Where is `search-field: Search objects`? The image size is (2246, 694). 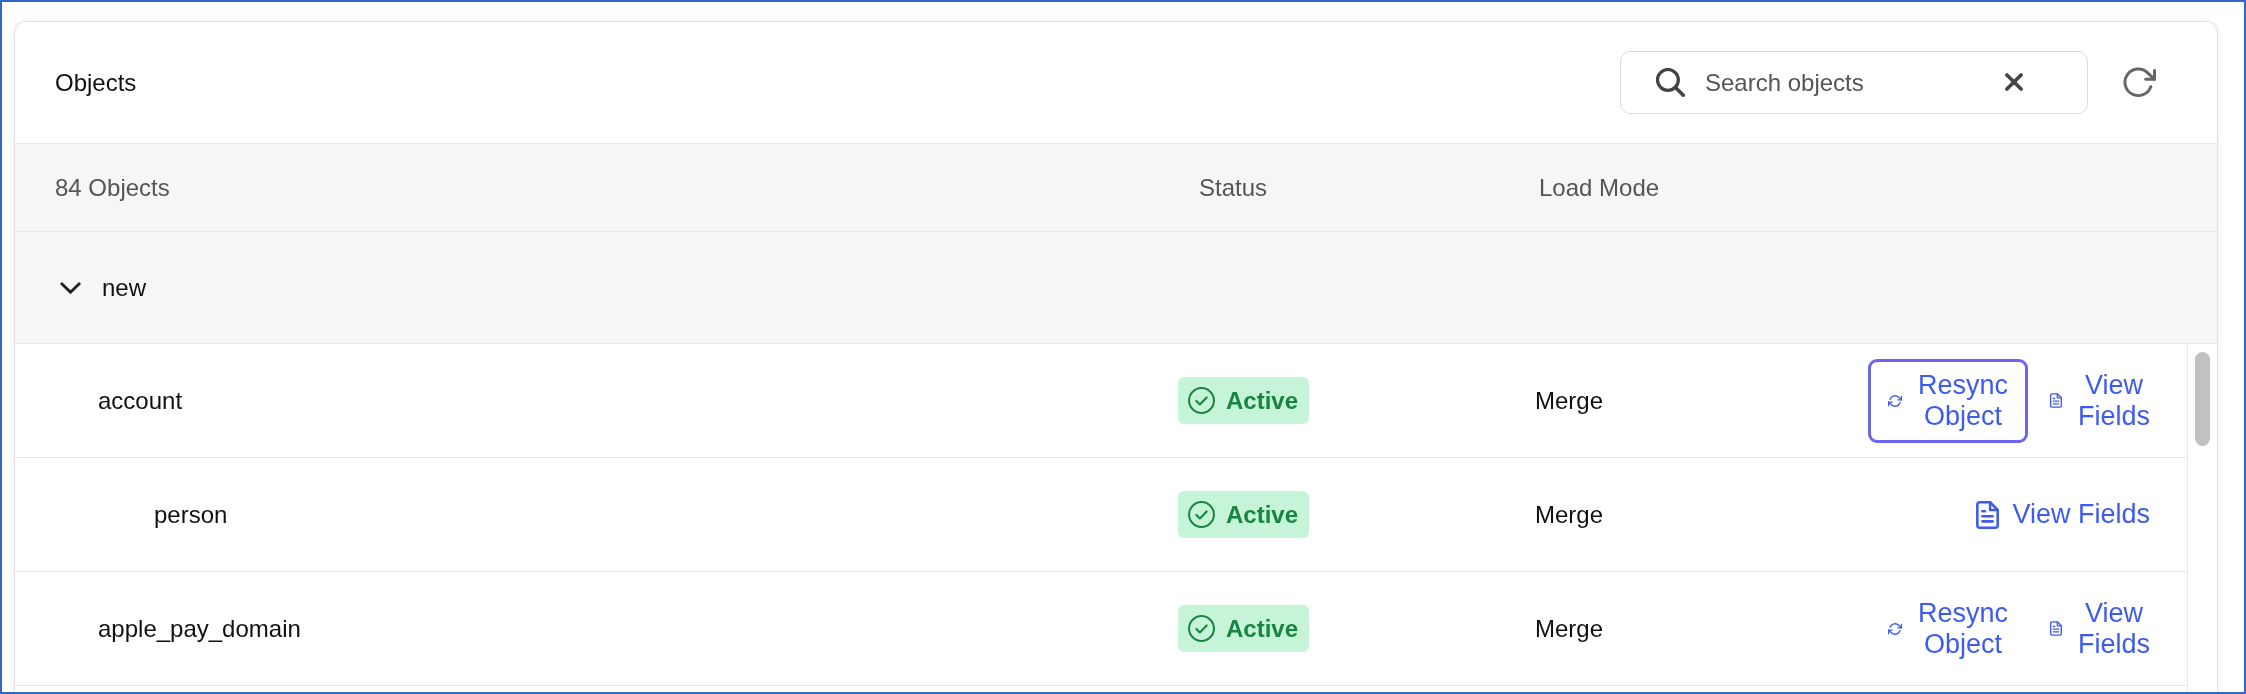
search-field: Search objects is located at coordinates (1854, 82).